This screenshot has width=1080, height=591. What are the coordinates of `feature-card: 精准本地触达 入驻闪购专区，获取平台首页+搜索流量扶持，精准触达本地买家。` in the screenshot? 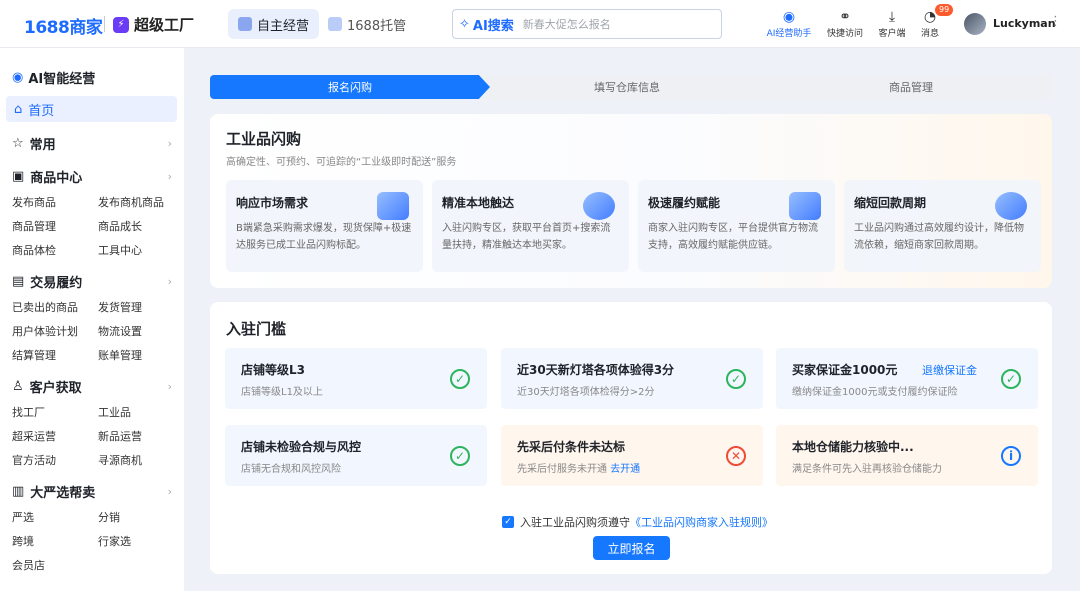 It's located at (530, 226).